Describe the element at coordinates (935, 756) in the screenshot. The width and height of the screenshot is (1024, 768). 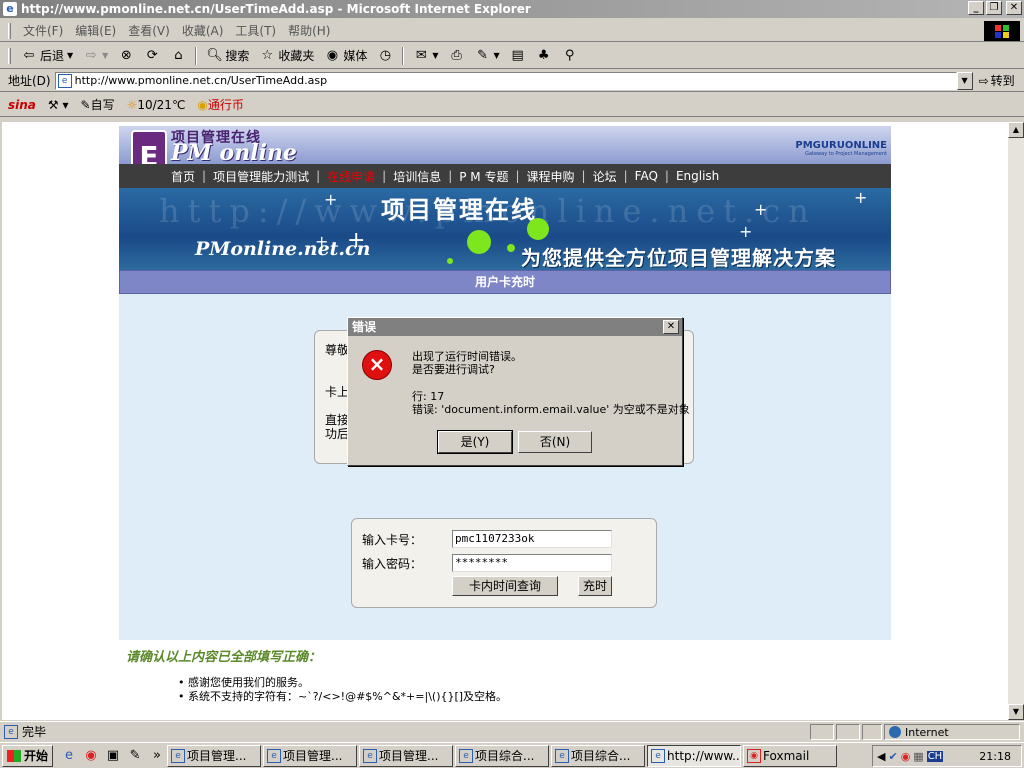
I see `ime-indicator: CH` at that location.